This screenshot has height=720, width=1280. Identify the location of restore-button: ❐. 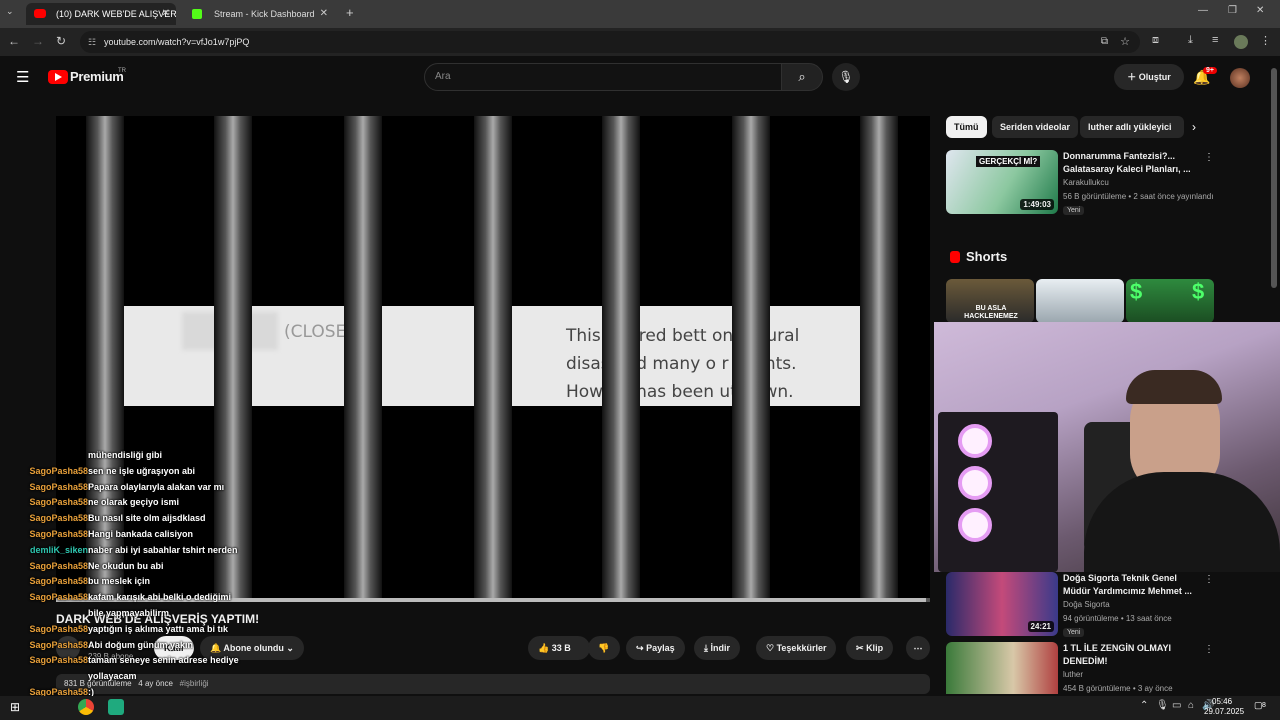
(1232, 10).